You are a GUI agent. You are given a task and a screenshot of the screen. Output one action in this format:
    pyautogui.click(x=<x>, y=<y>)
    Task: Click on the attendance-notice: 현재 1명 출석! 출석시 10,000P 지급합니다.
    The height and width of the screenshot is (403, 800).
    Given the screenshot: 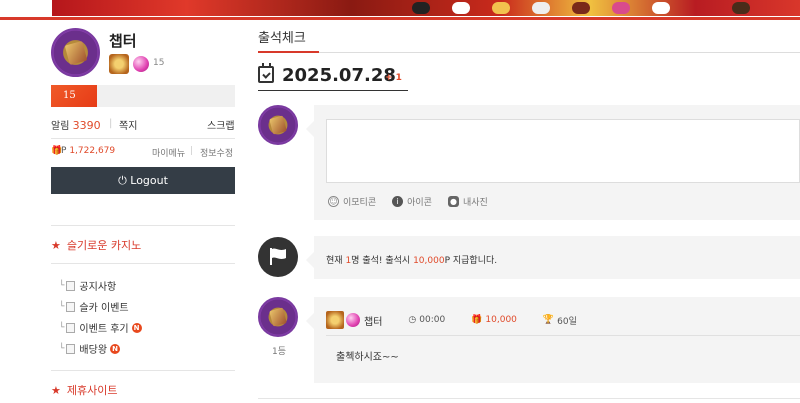 What is the action you would take?
    pyautogui.click(x=553, y=257)
    